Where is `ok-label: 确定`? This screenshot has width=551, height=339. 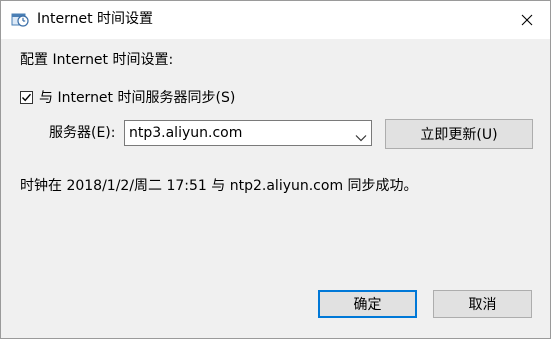 ok-label: 确定 is located at coordinates (367, 305).